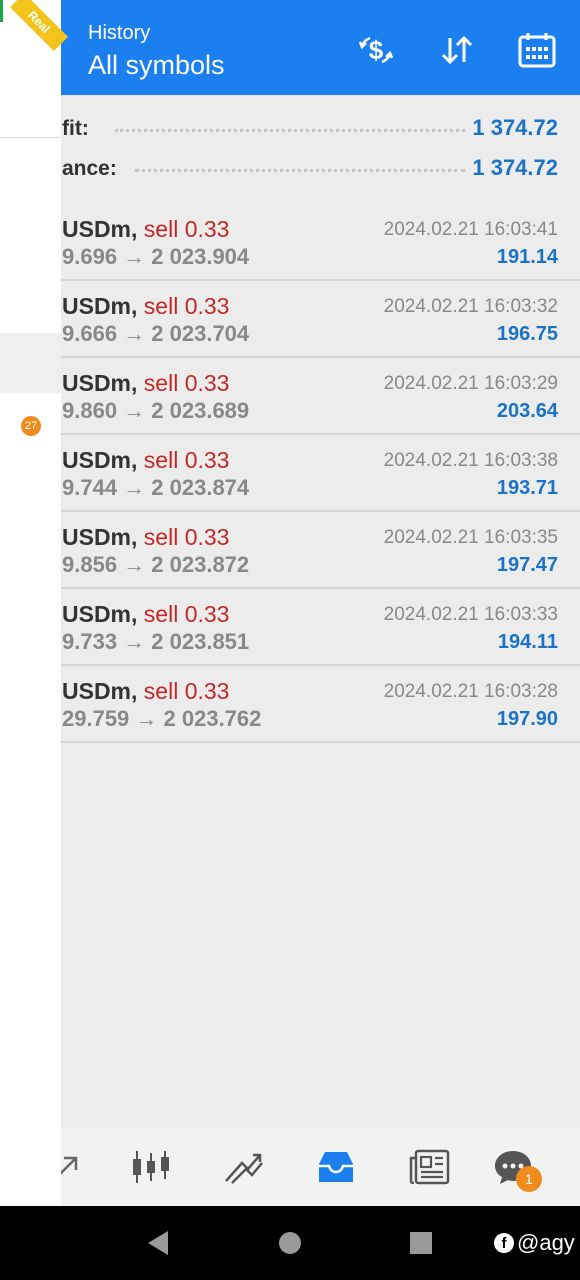 The image size is (580, 1280). What do you see at coordinates (546, 1242) in the screenshot?
I see `watermark-handle: @agy` at bounding box center [546, 1242].